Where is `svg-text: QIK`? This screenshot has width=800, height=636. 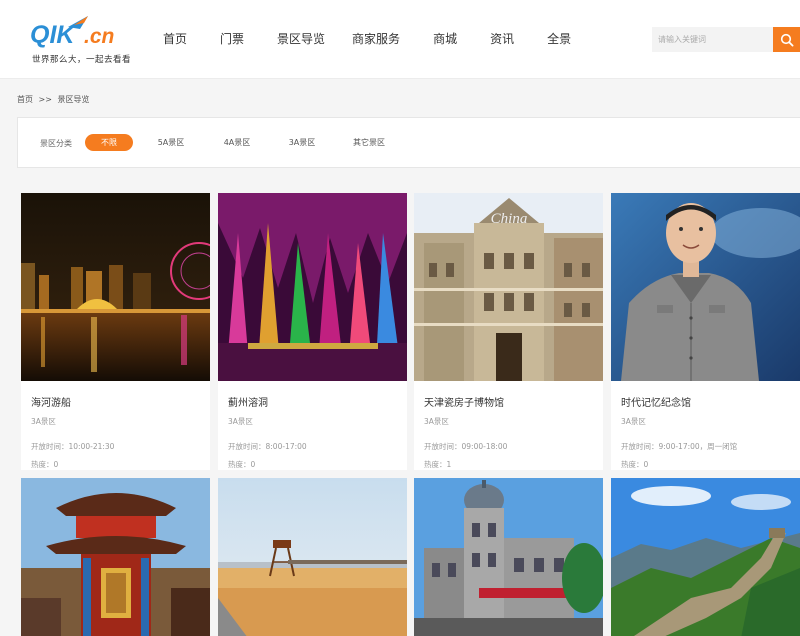
svg-text: QIK is located at coordinates (53, 35).